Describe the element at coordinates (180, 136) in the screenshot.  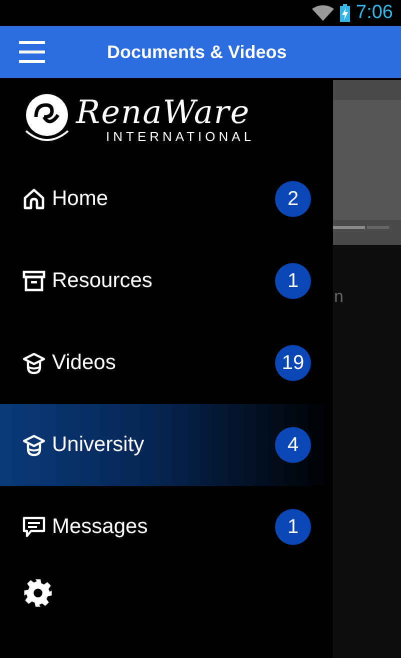
I see `logo-subtitle: INTERNATIONAL` at that location.